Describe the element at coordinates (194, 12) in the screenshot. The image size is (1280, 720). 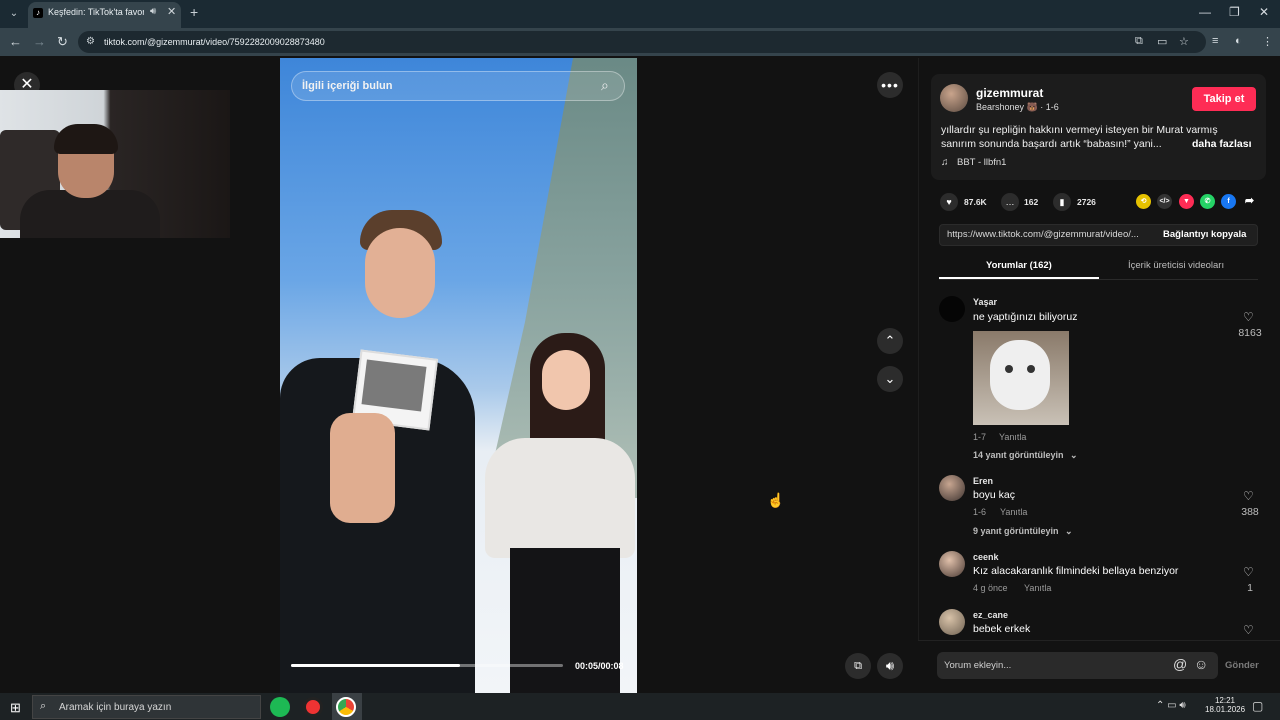
I see `new-tab-icon: +` at that location.